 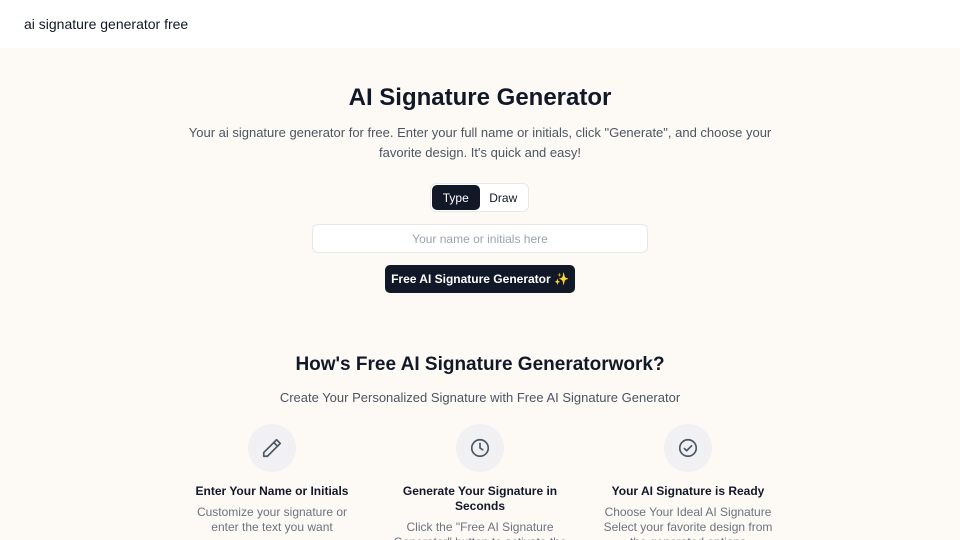 What do you see at coordinates (106, 24) in the screenshot?
I see `brand-link: ai signature generator free` at bounding box center [106, 24].